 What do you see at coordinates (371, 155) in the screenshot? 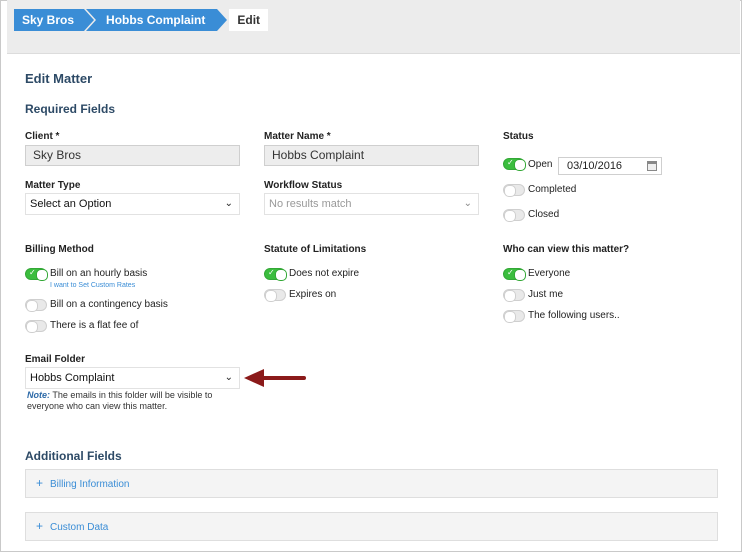
I see `matter-name-field: Hobbs Complaint` at bounding box center [371, 155].